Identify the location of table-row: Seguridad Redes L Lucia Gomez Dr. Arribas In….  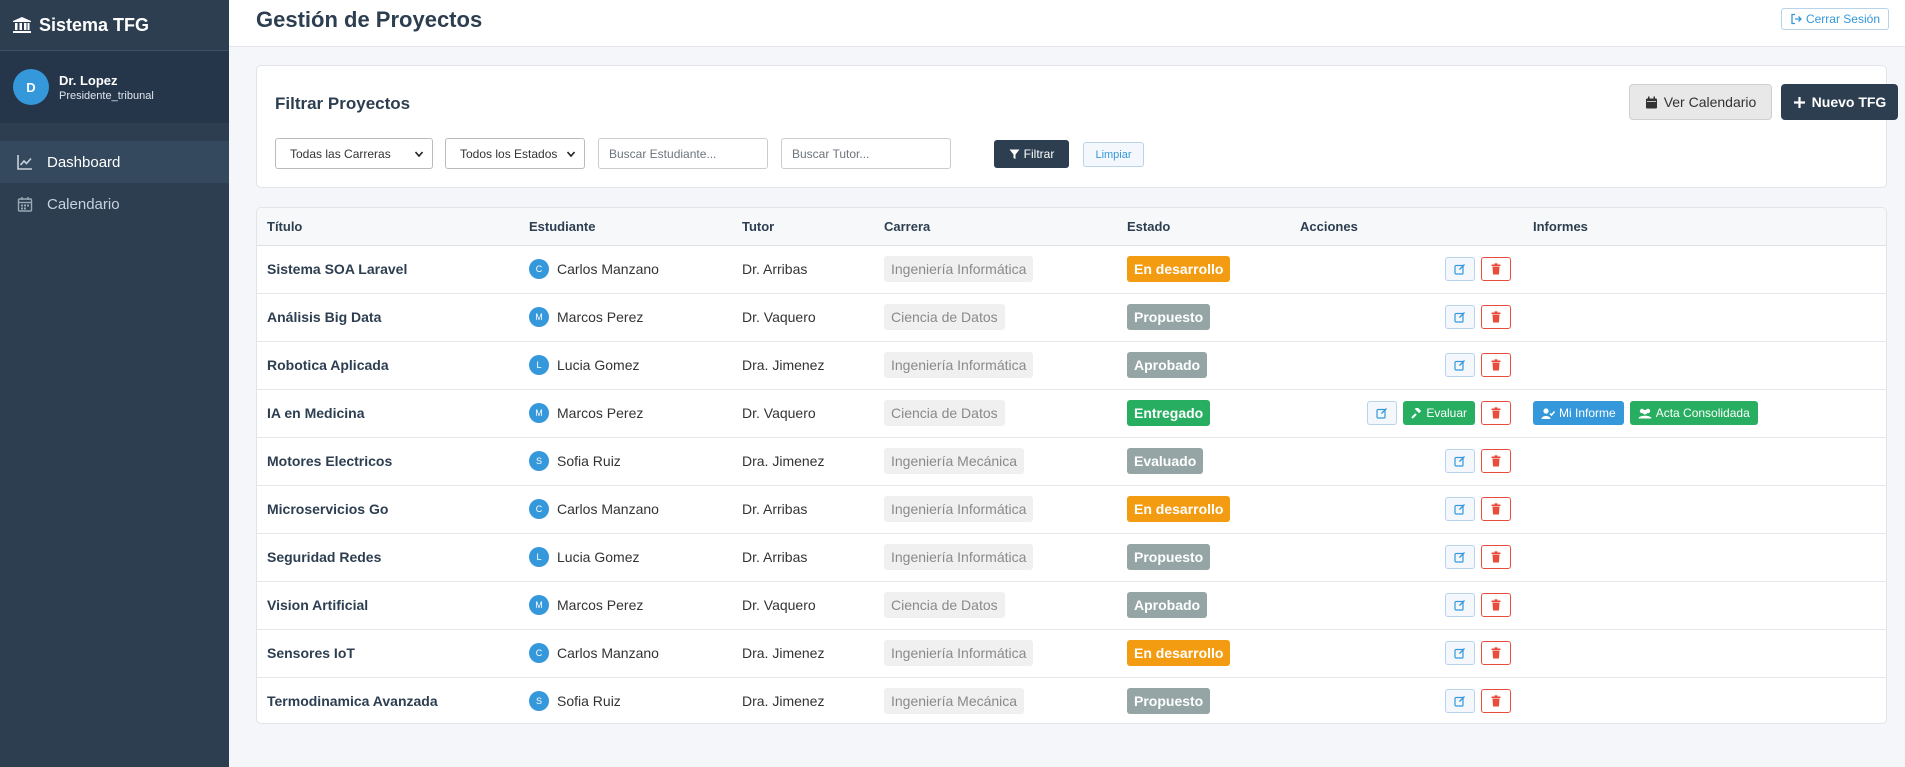
(1071, 557).